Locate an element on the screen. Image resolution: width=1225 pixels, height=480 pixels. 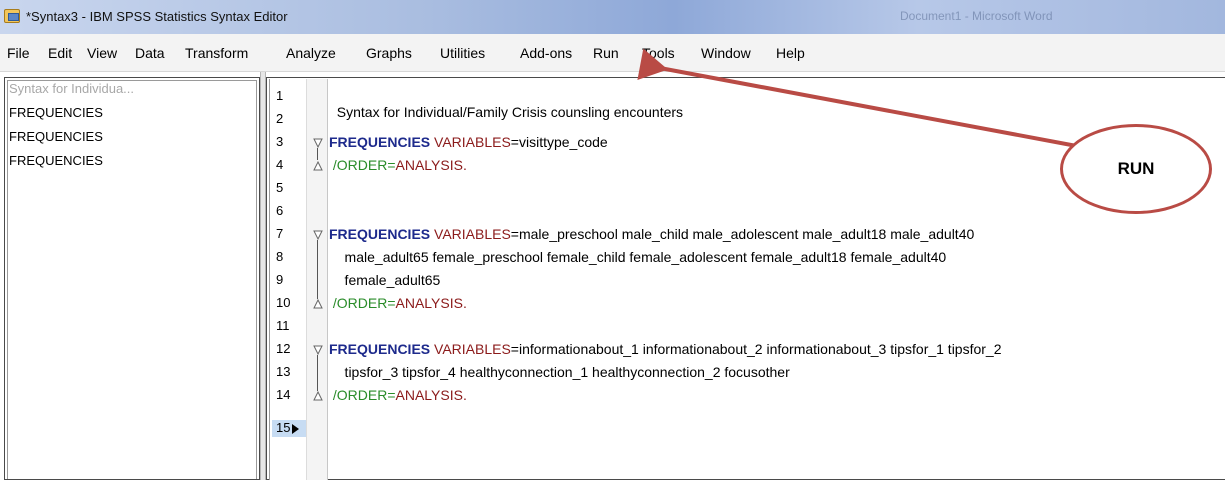
run-callout-label: RUN is located at coordinates (1136, 168).